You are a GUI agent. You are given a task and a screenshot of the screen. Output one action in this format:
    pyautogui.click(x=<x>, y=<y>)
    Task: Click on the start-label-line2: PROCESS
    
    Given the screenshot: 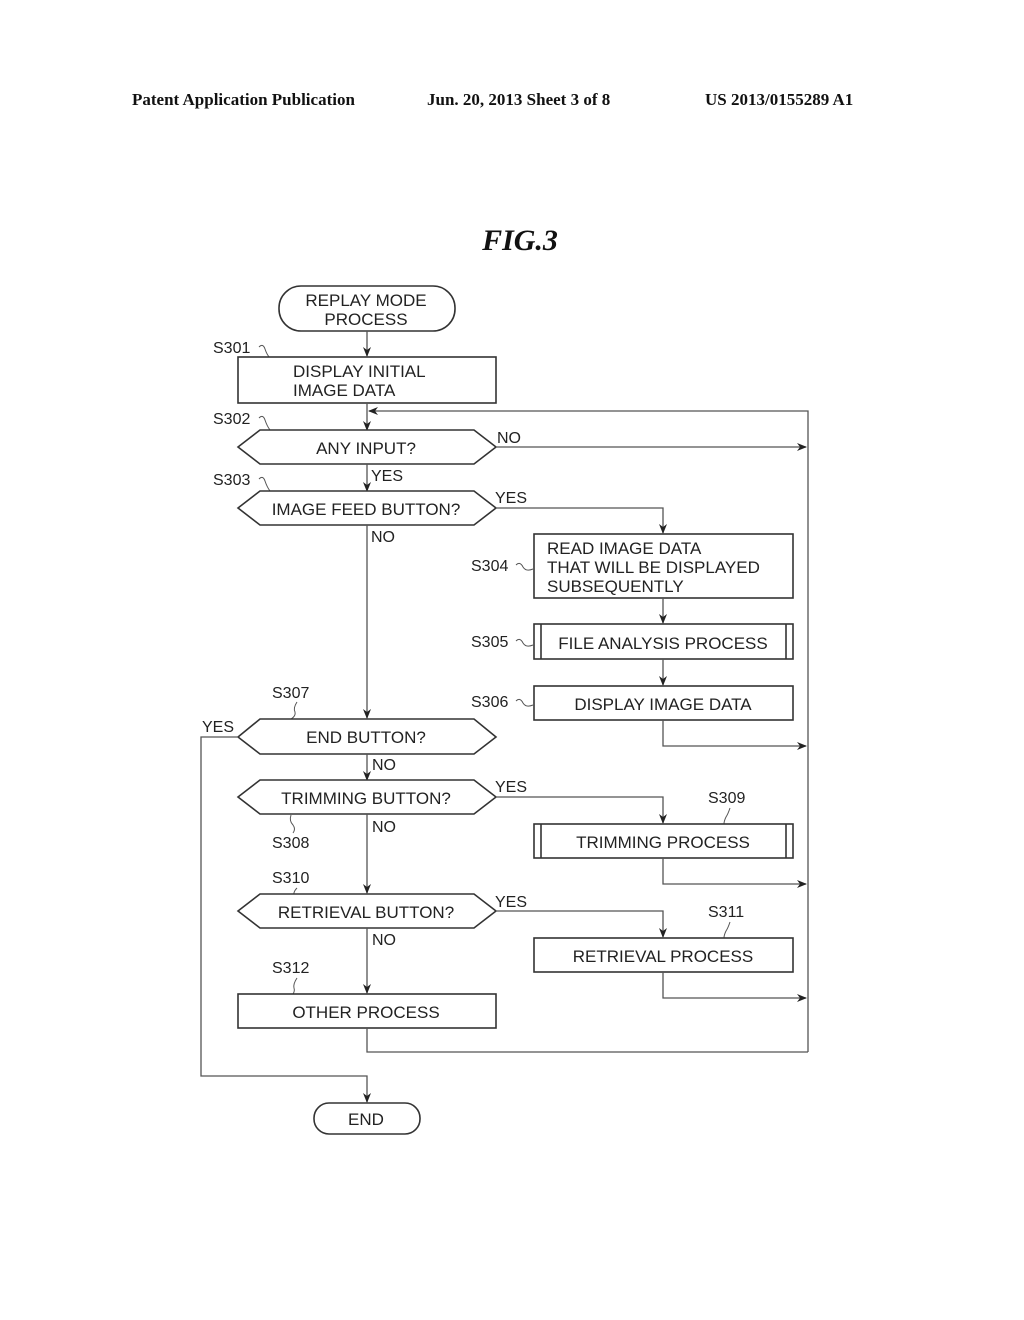 What is the action you would take?
    pyautogui.click(x=365, y=319)
    